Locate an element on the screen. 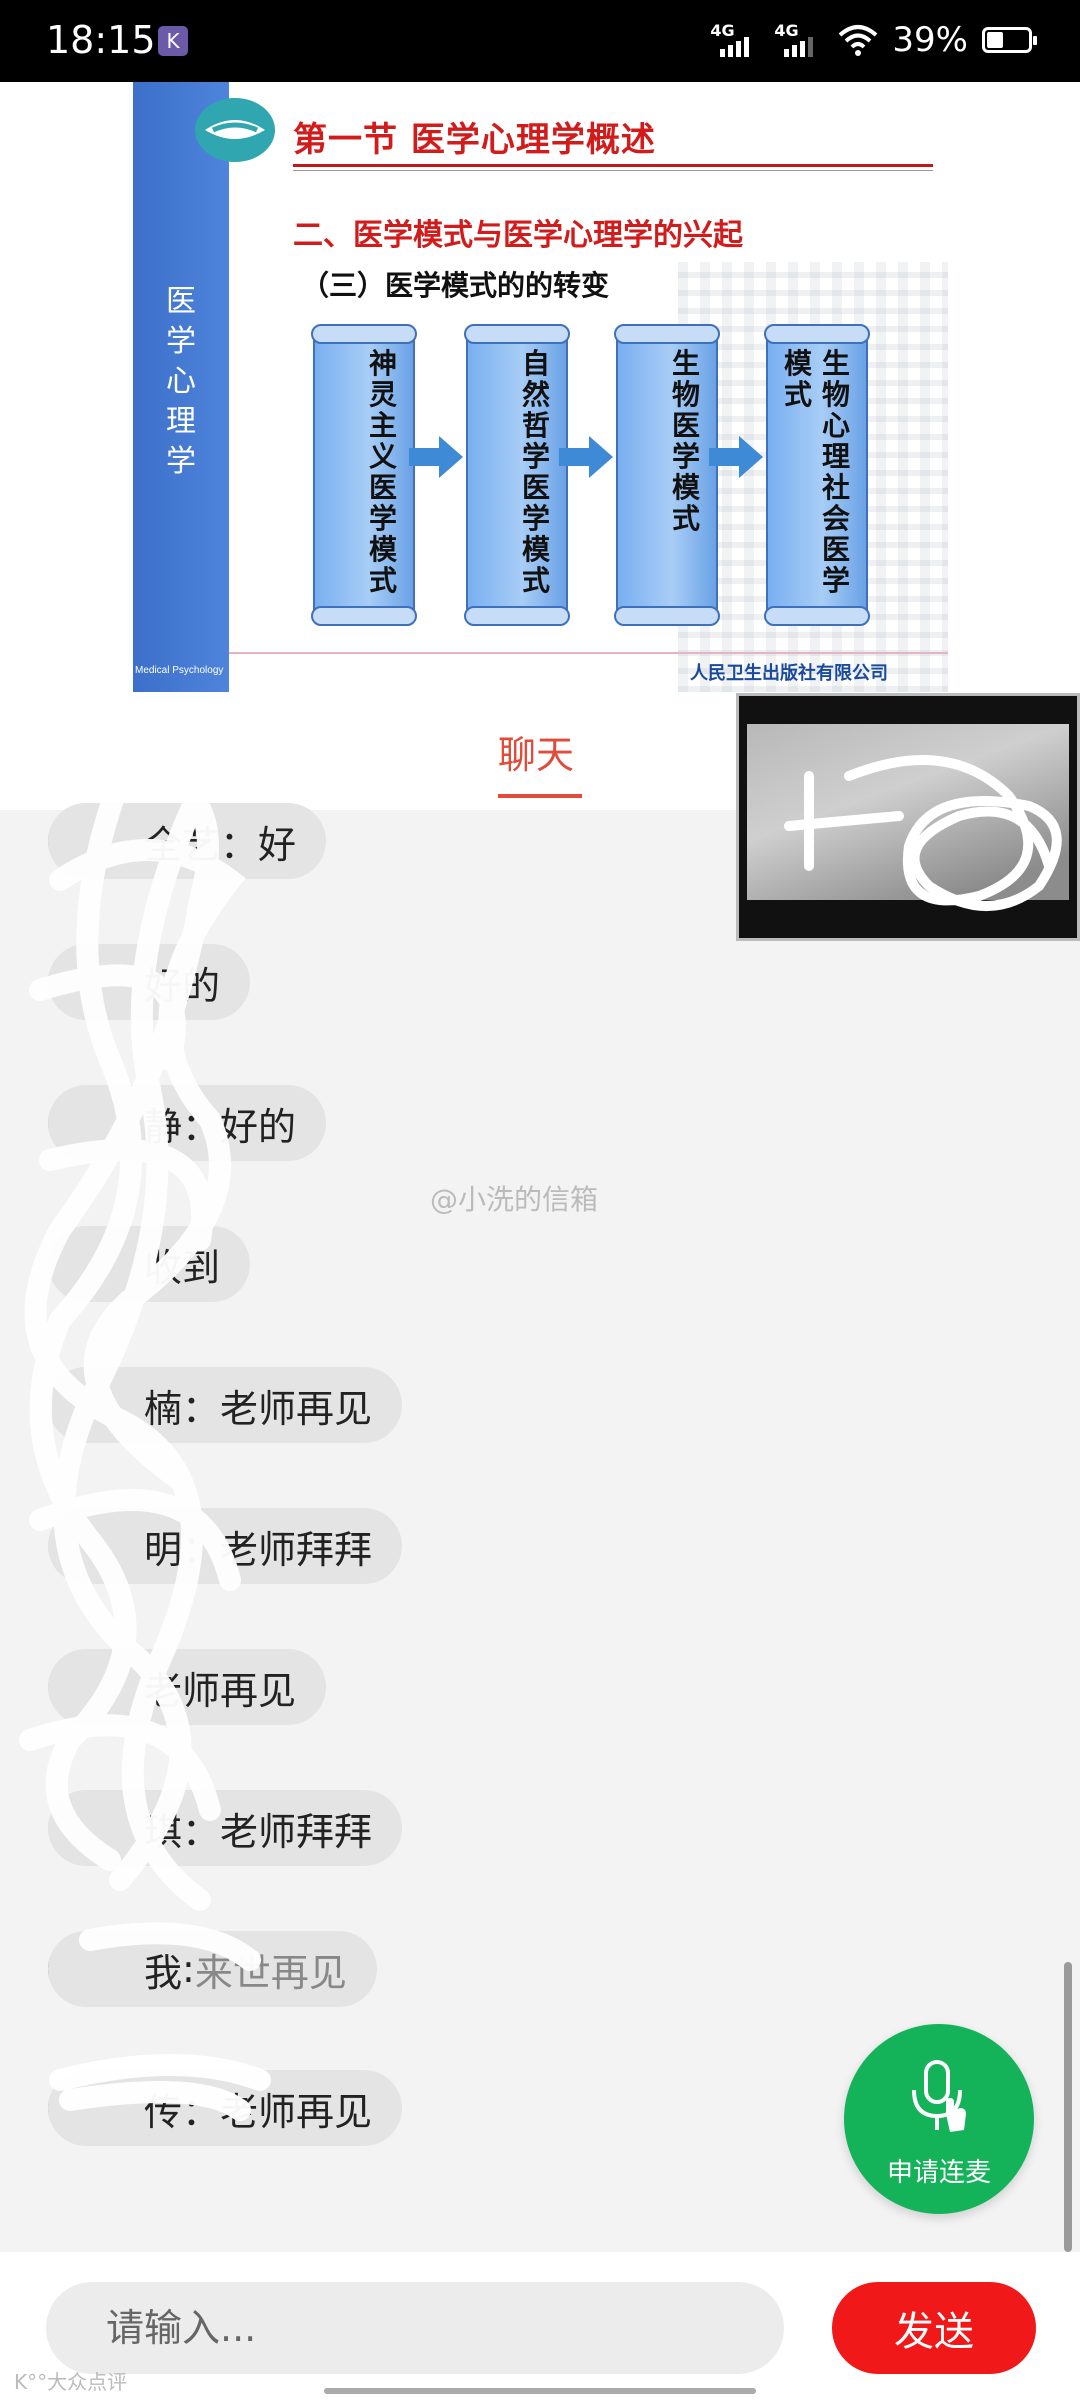  chat-message: 传：老师再见 is located at coordinates (225, 2108).